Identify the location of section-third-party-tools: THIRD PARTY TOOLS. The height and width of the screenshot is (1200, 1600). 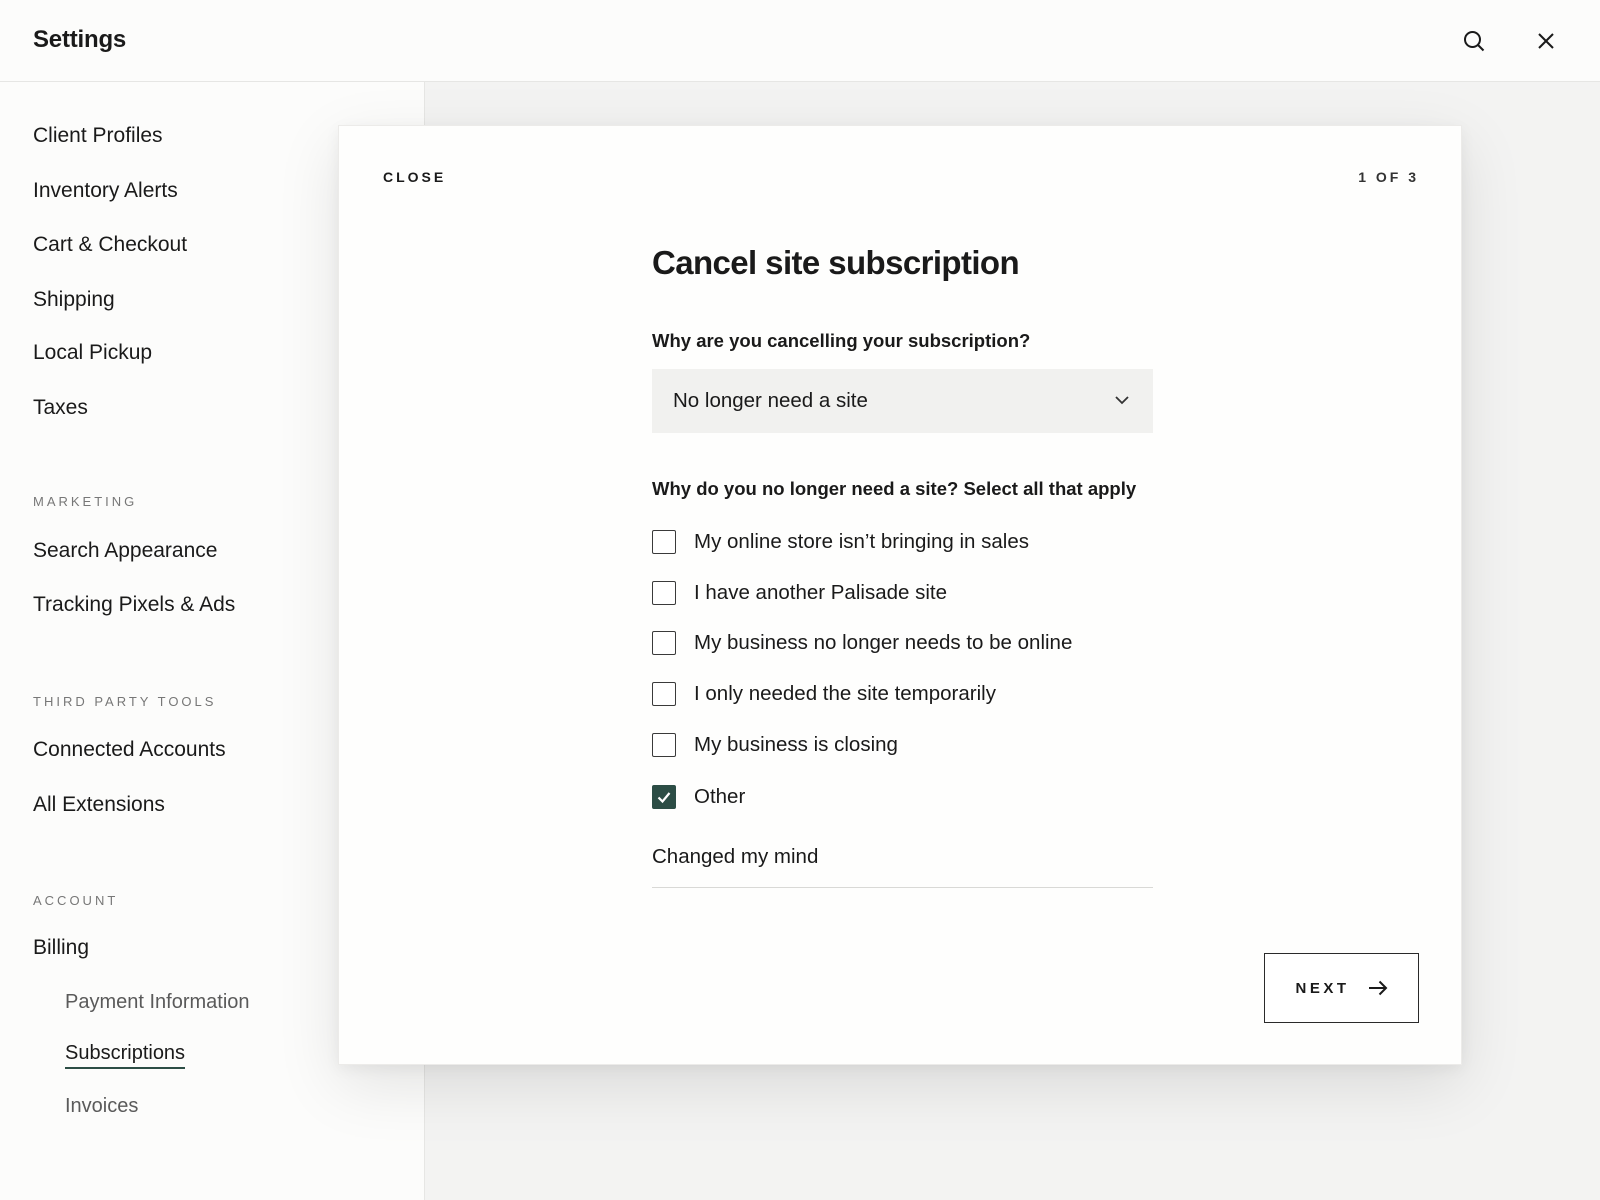
(125, 701).